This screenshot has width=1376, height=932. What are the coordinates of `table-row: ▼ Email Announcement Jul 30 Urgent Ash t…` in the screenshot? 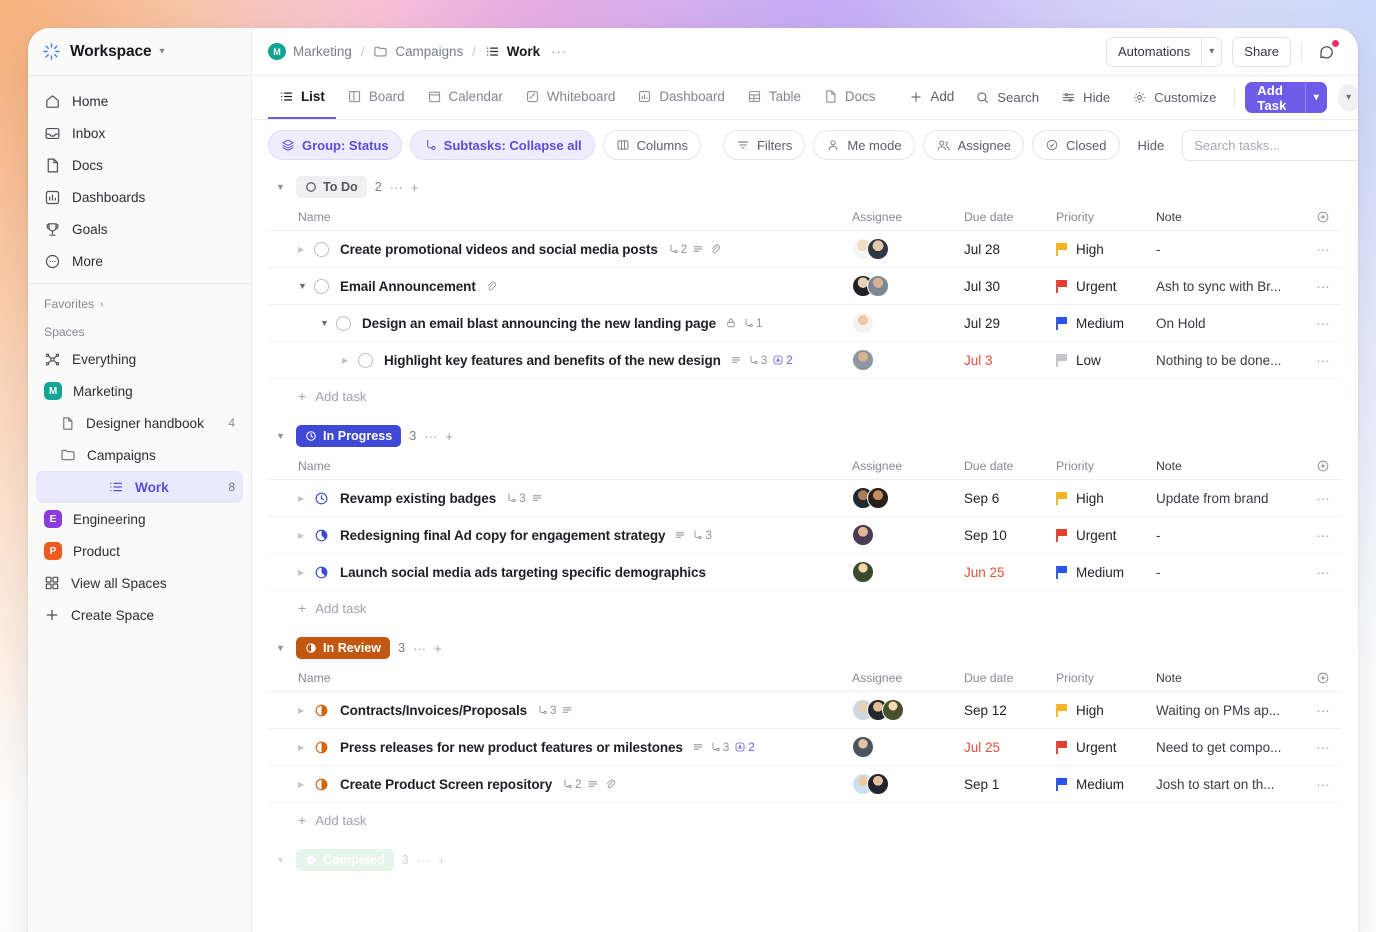 It's located at (805, 286).